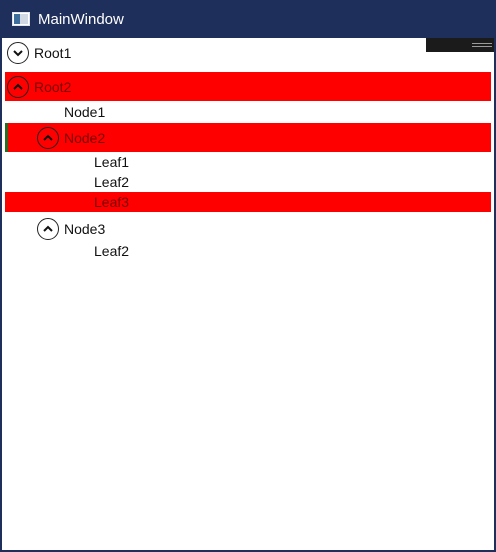 The width and height of the screenshot is (496, 552). I want to click on title-bar: MainWindow, so click(248, 19).